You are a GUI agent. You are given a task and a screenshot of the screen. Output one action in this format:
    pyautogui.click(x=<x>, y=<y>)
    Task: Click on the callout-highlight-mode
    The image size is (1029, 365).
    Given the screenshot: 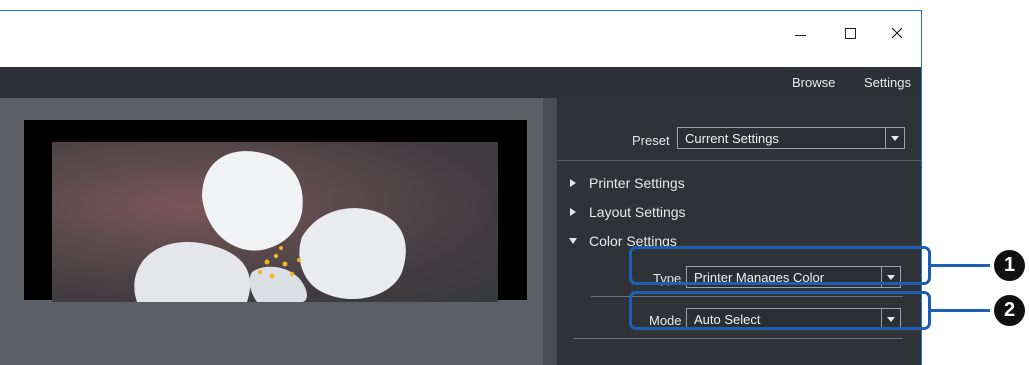 What is the action you would take?
    pyautogui.click(x=780, y=310)
    